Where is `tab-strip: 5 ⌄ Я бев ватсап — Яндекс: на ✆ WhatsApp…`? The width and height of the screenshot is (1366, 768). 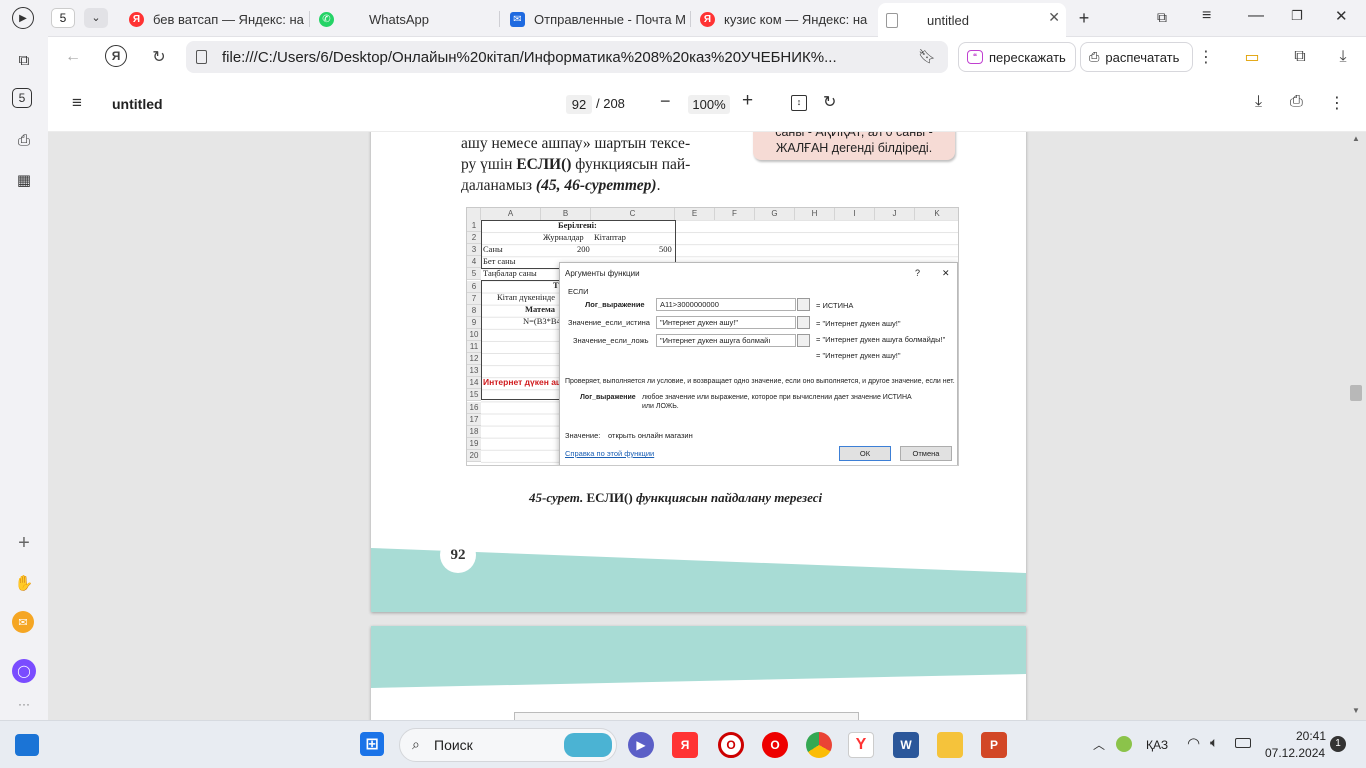 tab-strip: 5 ⌄ Я бев ватсап — Яндекс: на ✆ WhatsApp… is located at coordinates (683, 18).